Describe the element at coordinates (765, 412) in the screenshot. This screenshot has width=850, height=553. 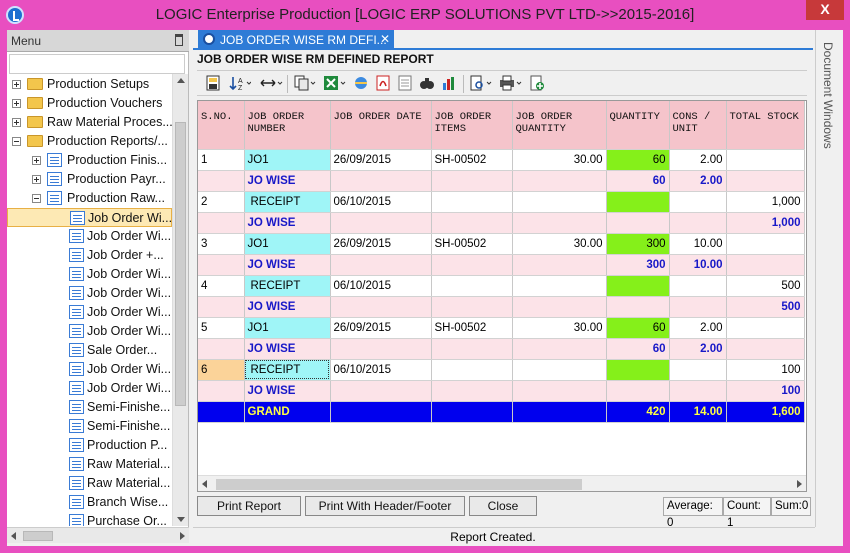
I see `cell-total-stock: 1,600` at that location.